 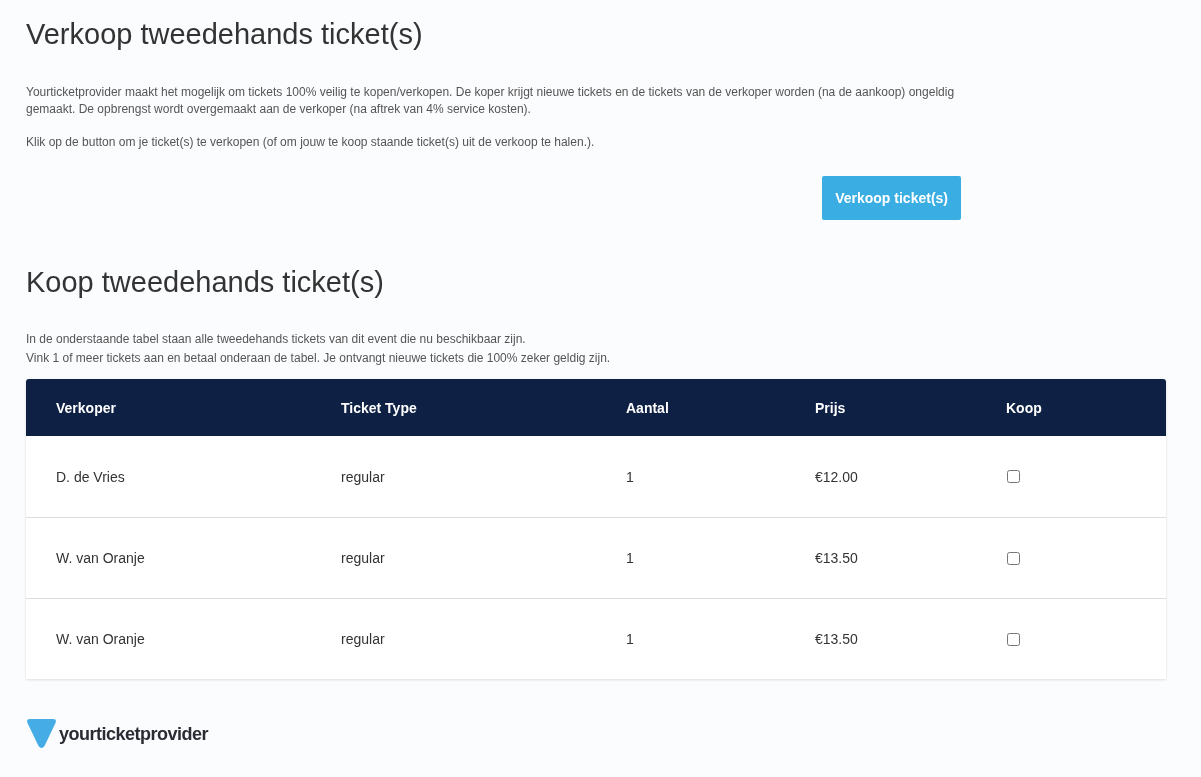 I want to click on intro-text: Vink 1 of meer tickets aan en betaal onderaan de tabel. Je ontvangt nieuwe tickets die 100% zeker geldig zijn., so click(x=319, y=358).